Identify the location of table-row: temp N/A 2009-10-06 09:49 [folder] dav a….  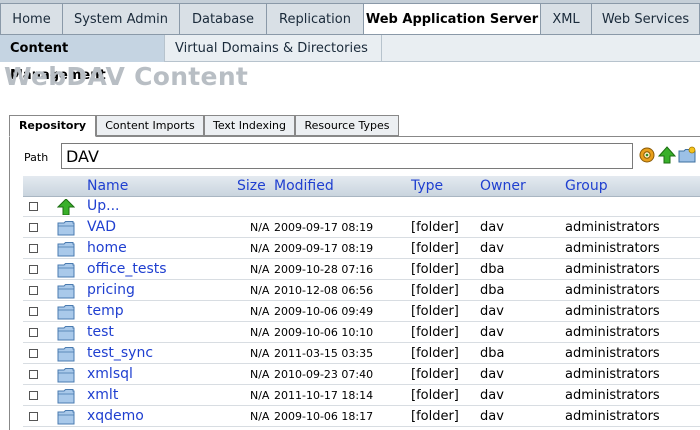
(361, 312).